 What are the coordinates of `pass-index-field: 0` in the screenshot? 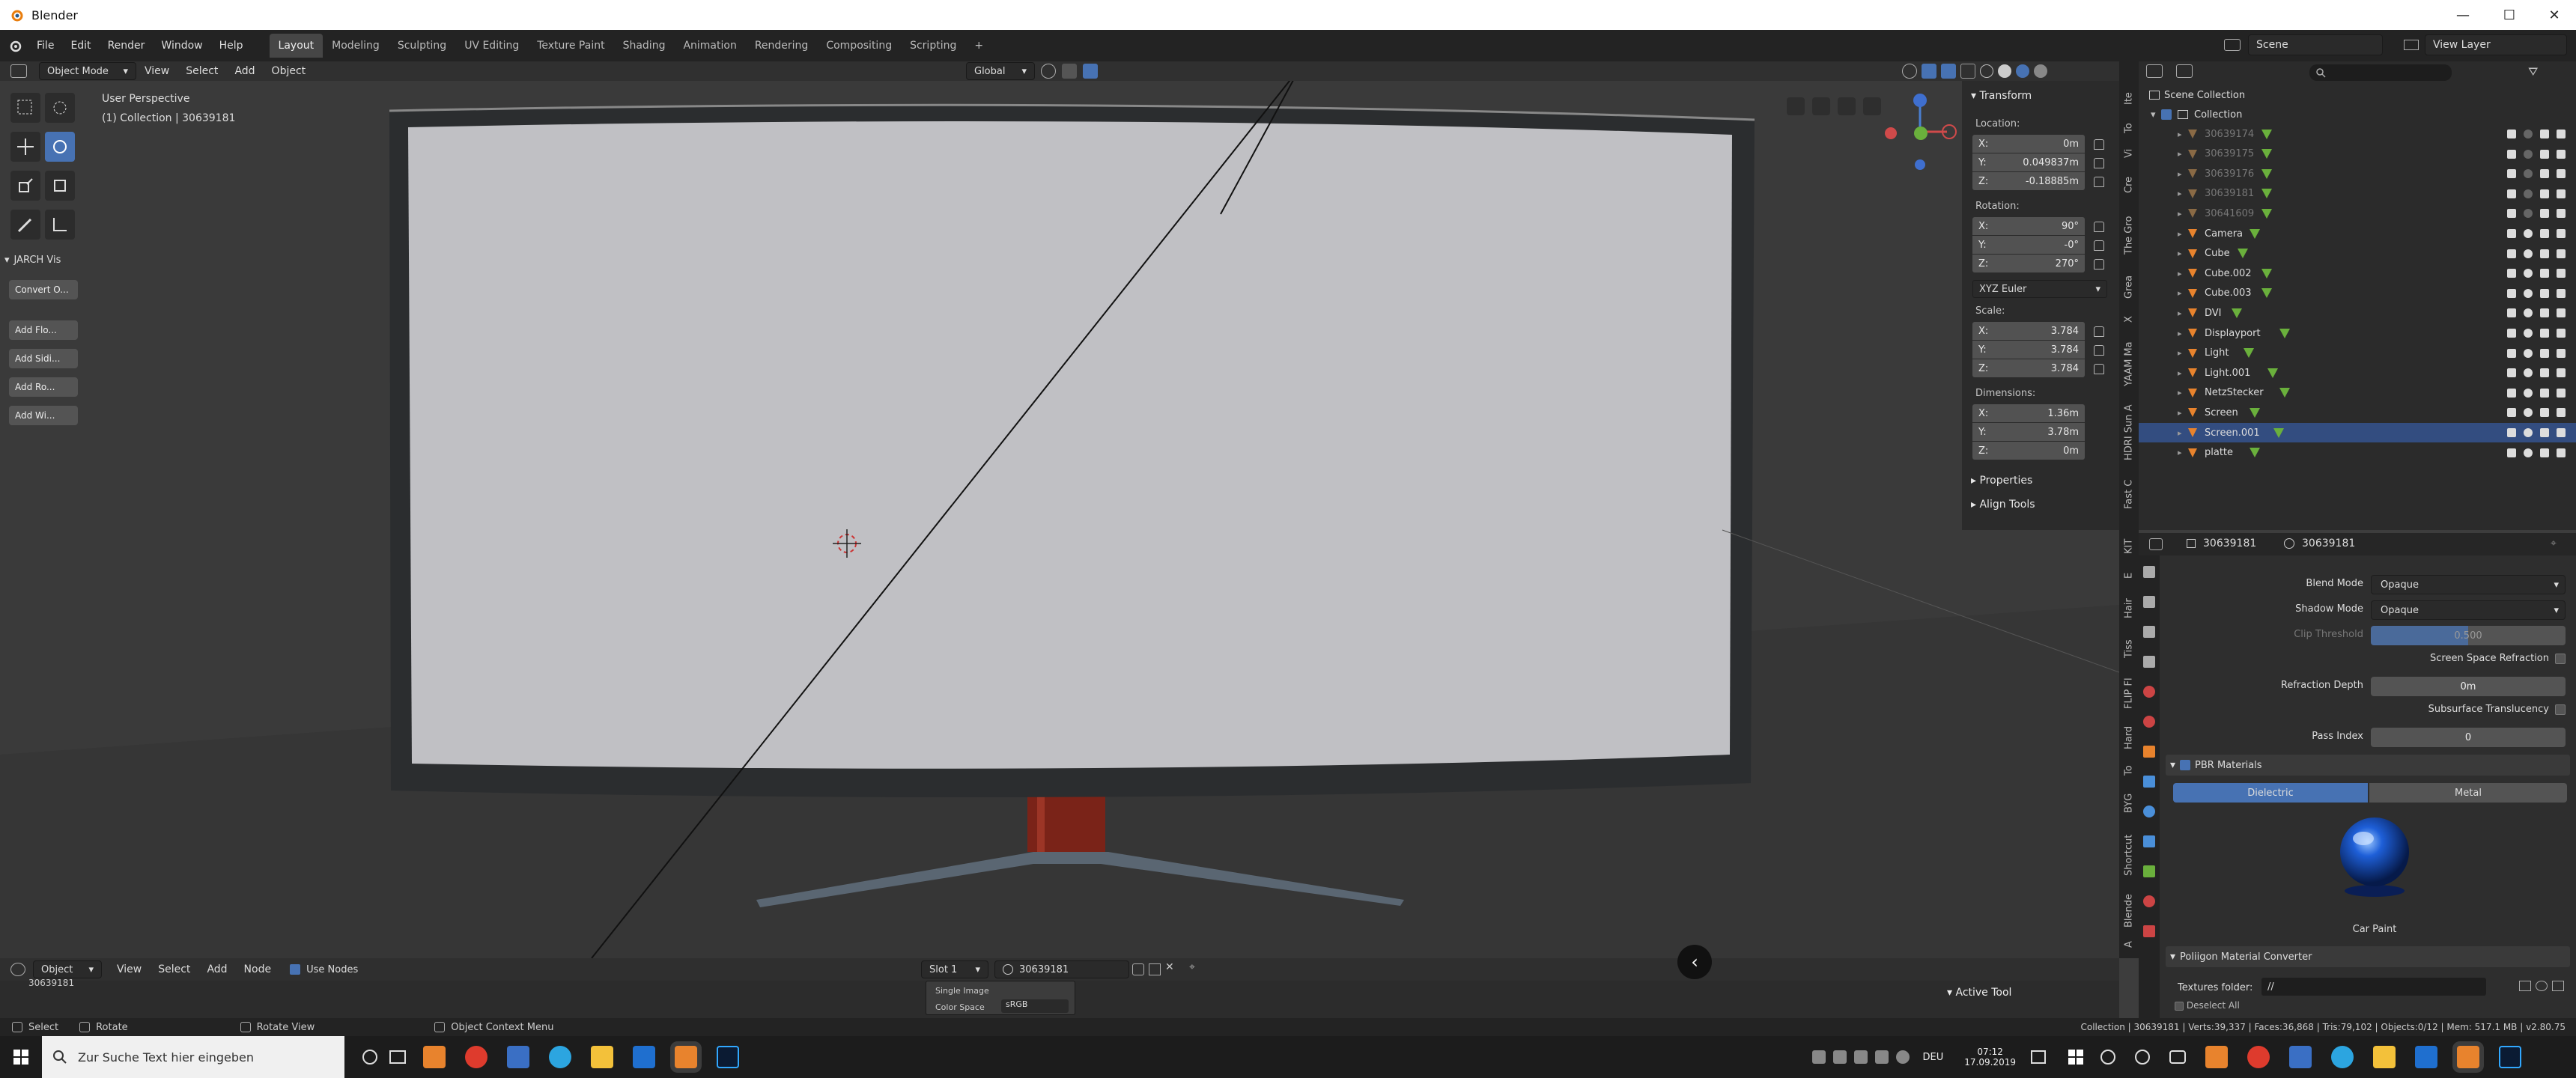 It's located at (2468, 737).